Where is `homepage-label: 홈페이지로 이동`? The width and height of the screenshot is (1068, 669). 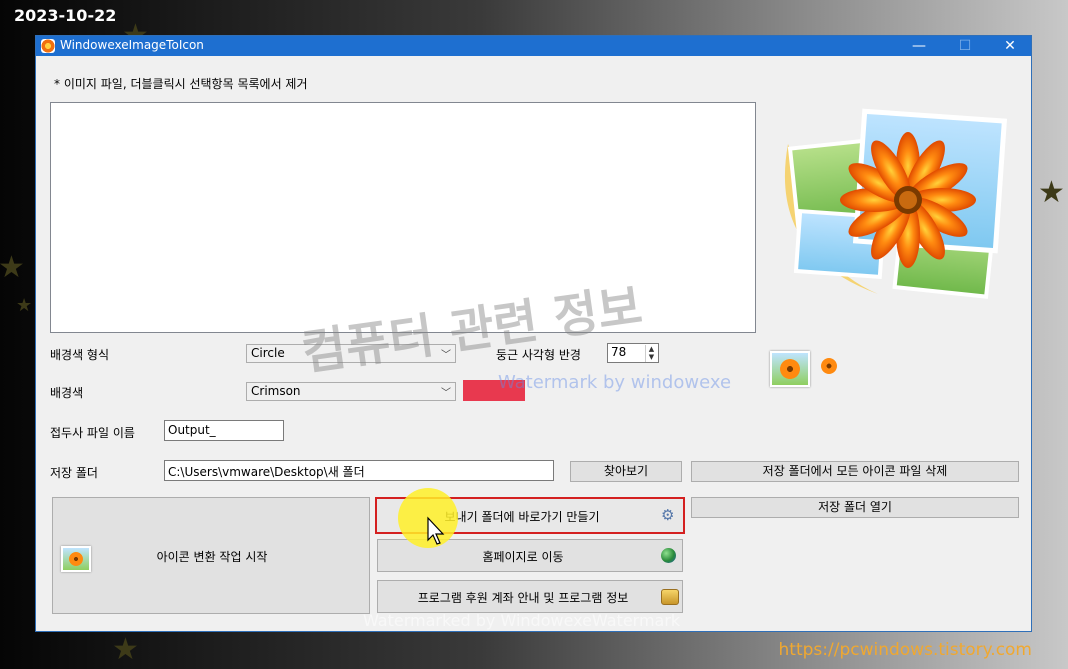
homepage-label: 홈페이지로 이동 is located at coordinates (523, 557).